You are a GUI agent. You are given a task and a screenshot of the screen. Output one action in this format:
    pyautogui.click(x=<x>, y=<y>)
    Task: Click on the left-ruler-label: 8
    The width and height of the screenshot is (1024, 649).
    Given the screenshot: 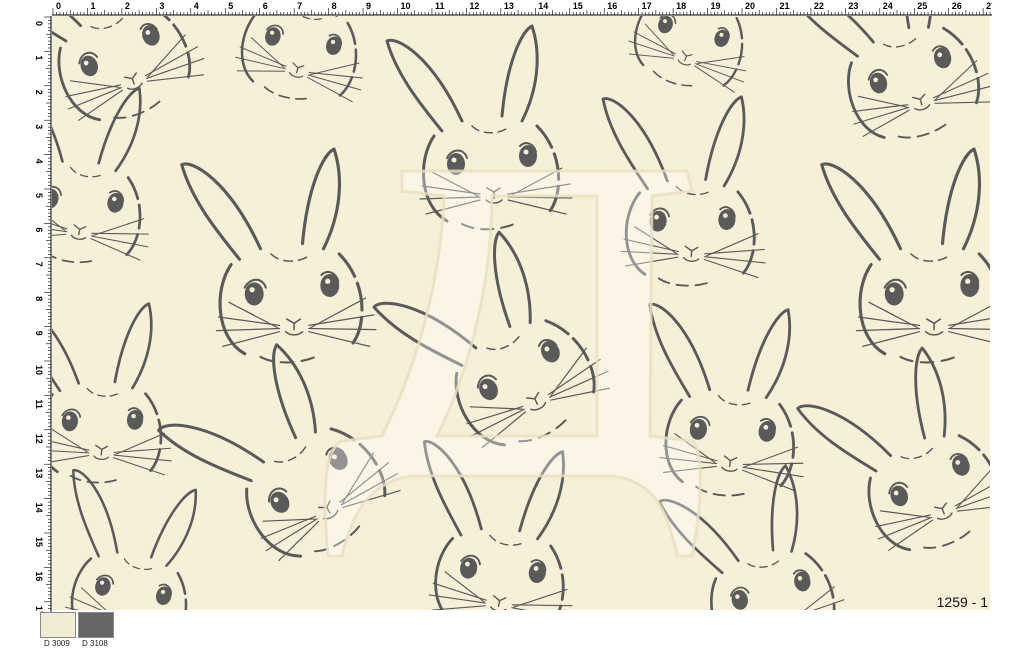 What is the action you would take?
    pyautogui.click(x=39, y=298)
    